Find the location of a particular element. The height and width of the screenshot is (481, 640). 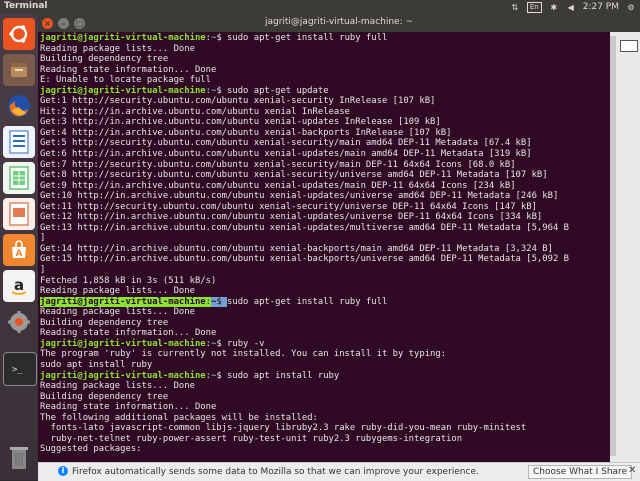

window-titlebar: × – □ jagriti@jagriti-virtual-machine: ~ is located at coordinates (339, 23).